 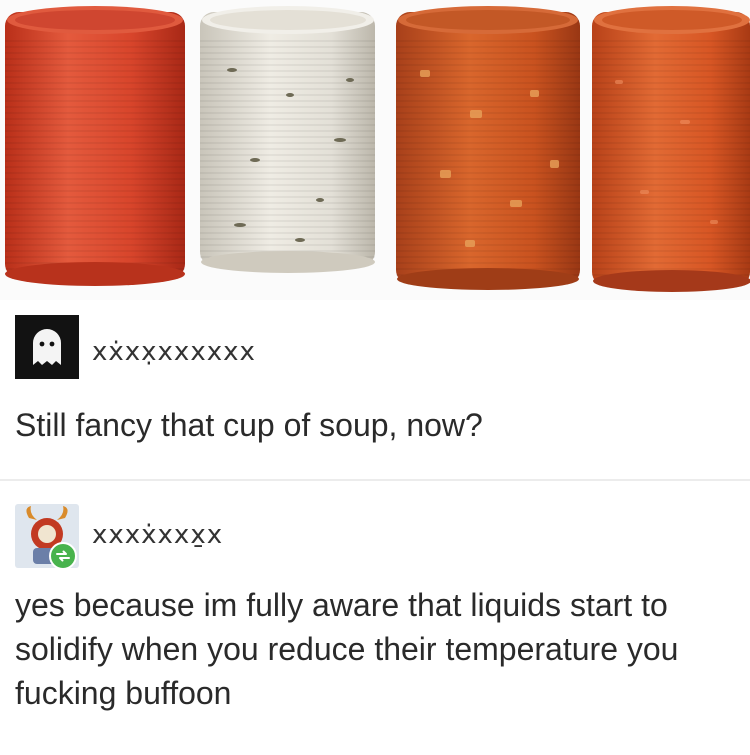 I want to click on ghost-icon, so click(x=47, y=347).